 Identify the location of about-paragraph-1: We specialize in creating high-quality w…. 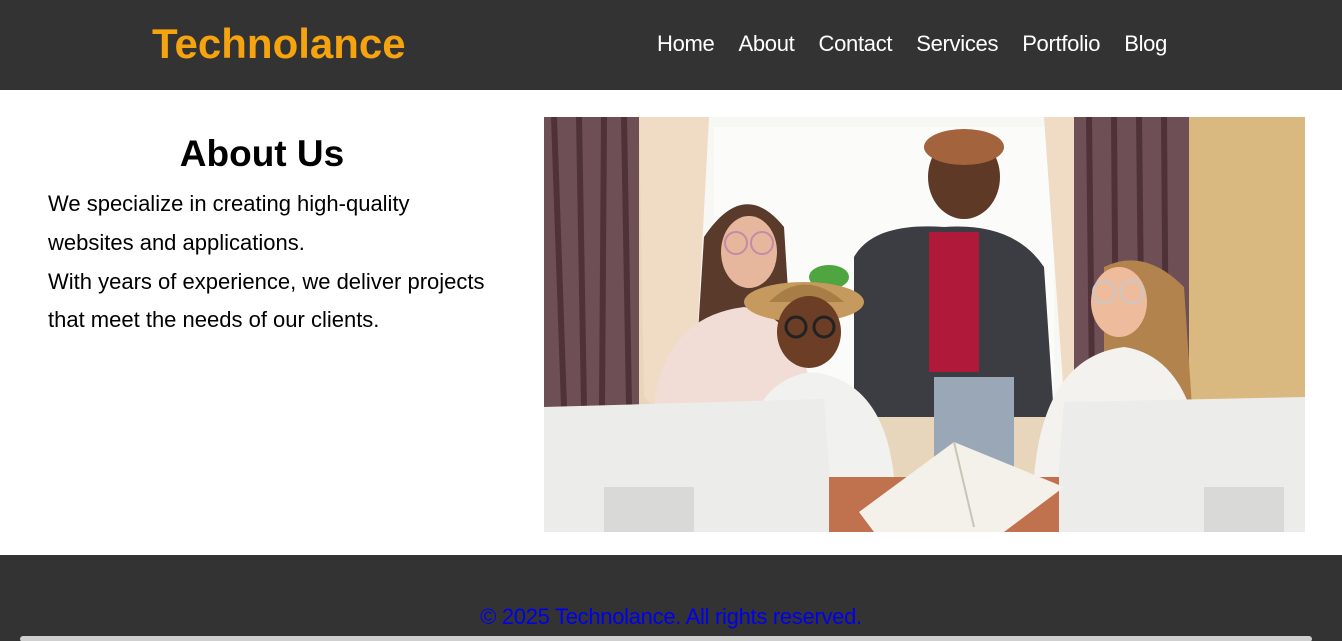
(229, 223).